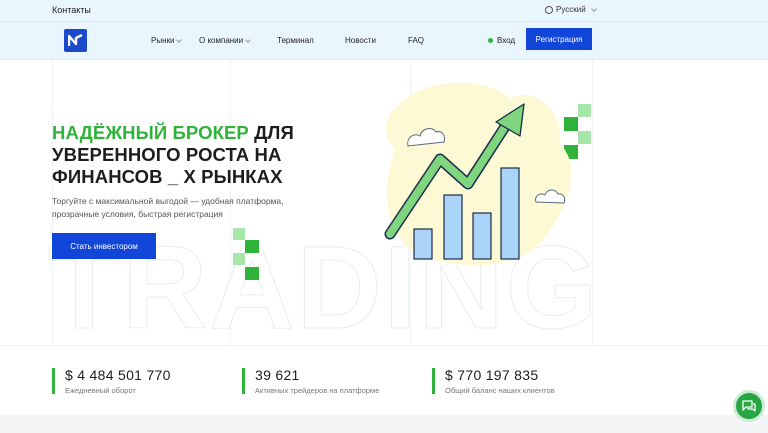 The height and width of the screenshot is (433, 768). I want to click on language-label: Русский, so click(571, 9).